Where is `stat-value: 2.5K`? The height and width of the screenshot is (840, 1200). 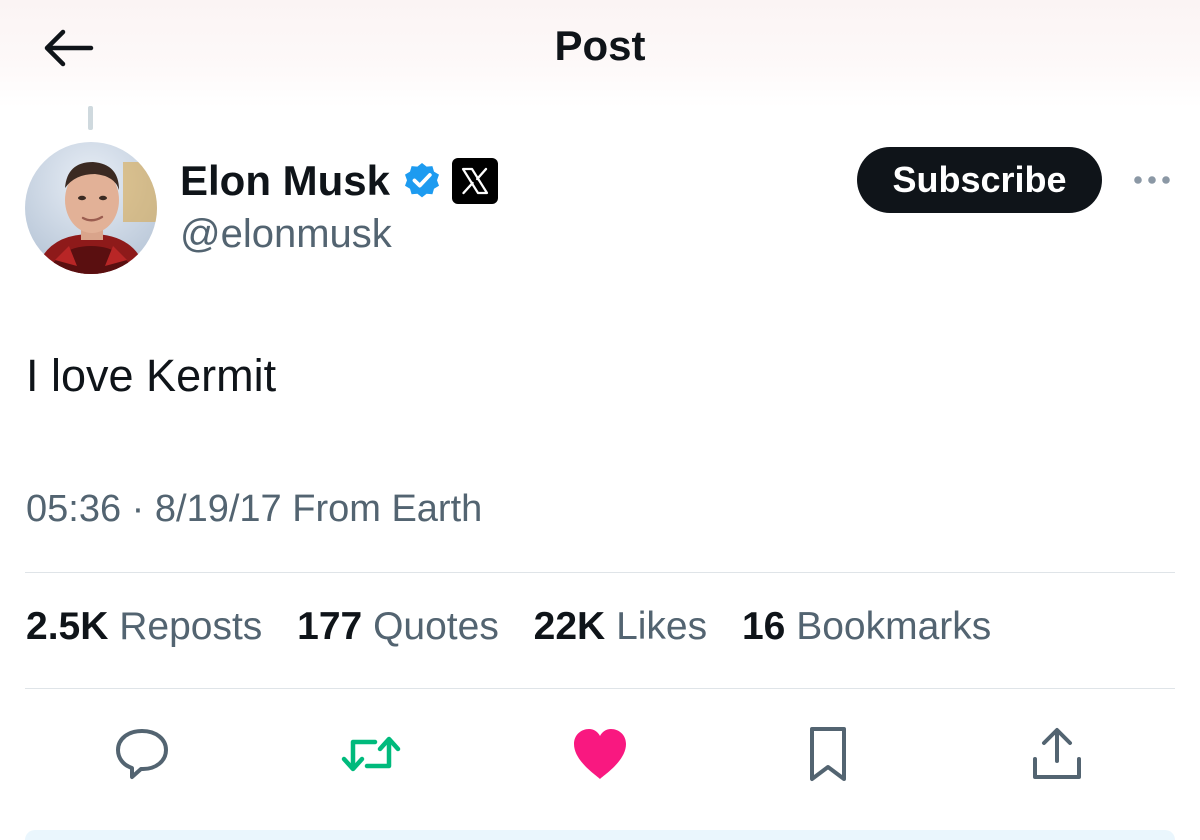 stat-value: 2.5K is located at coordinates (67, 626).